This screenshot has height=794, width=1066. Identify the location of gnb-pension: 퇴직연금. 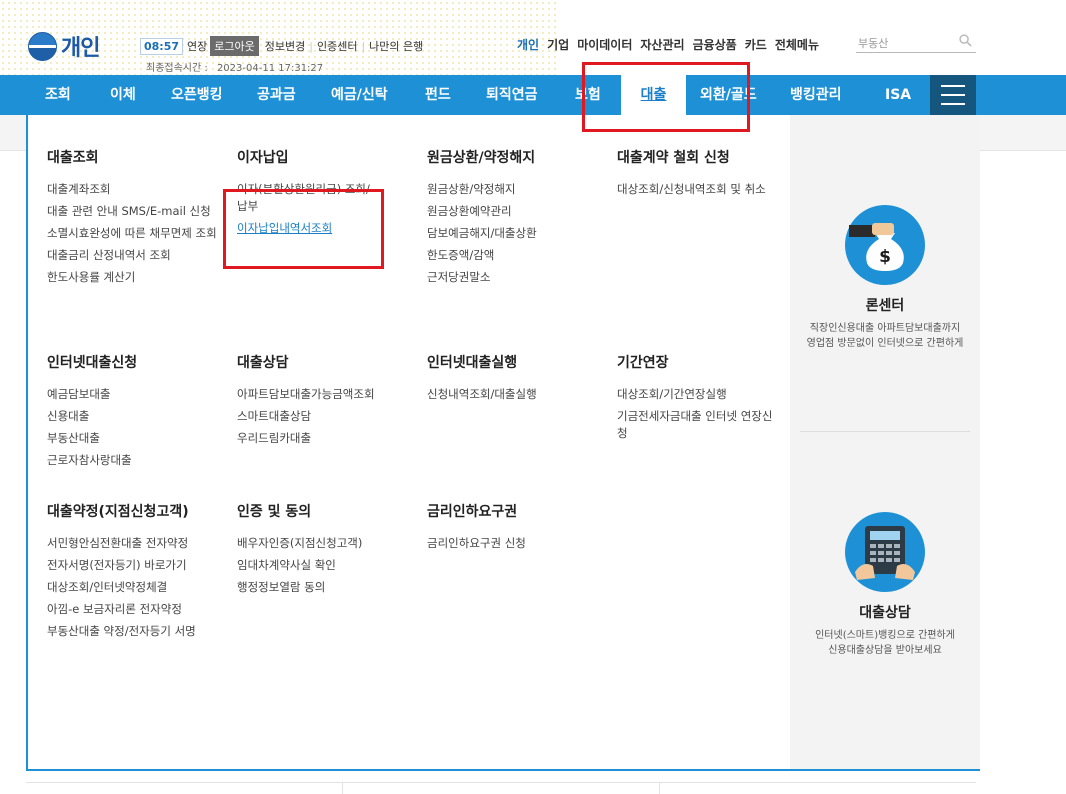
(512, 95).